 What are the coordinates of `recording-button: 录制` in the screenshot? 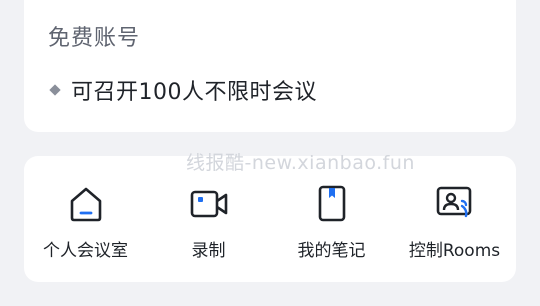 It's located at (208, 222).